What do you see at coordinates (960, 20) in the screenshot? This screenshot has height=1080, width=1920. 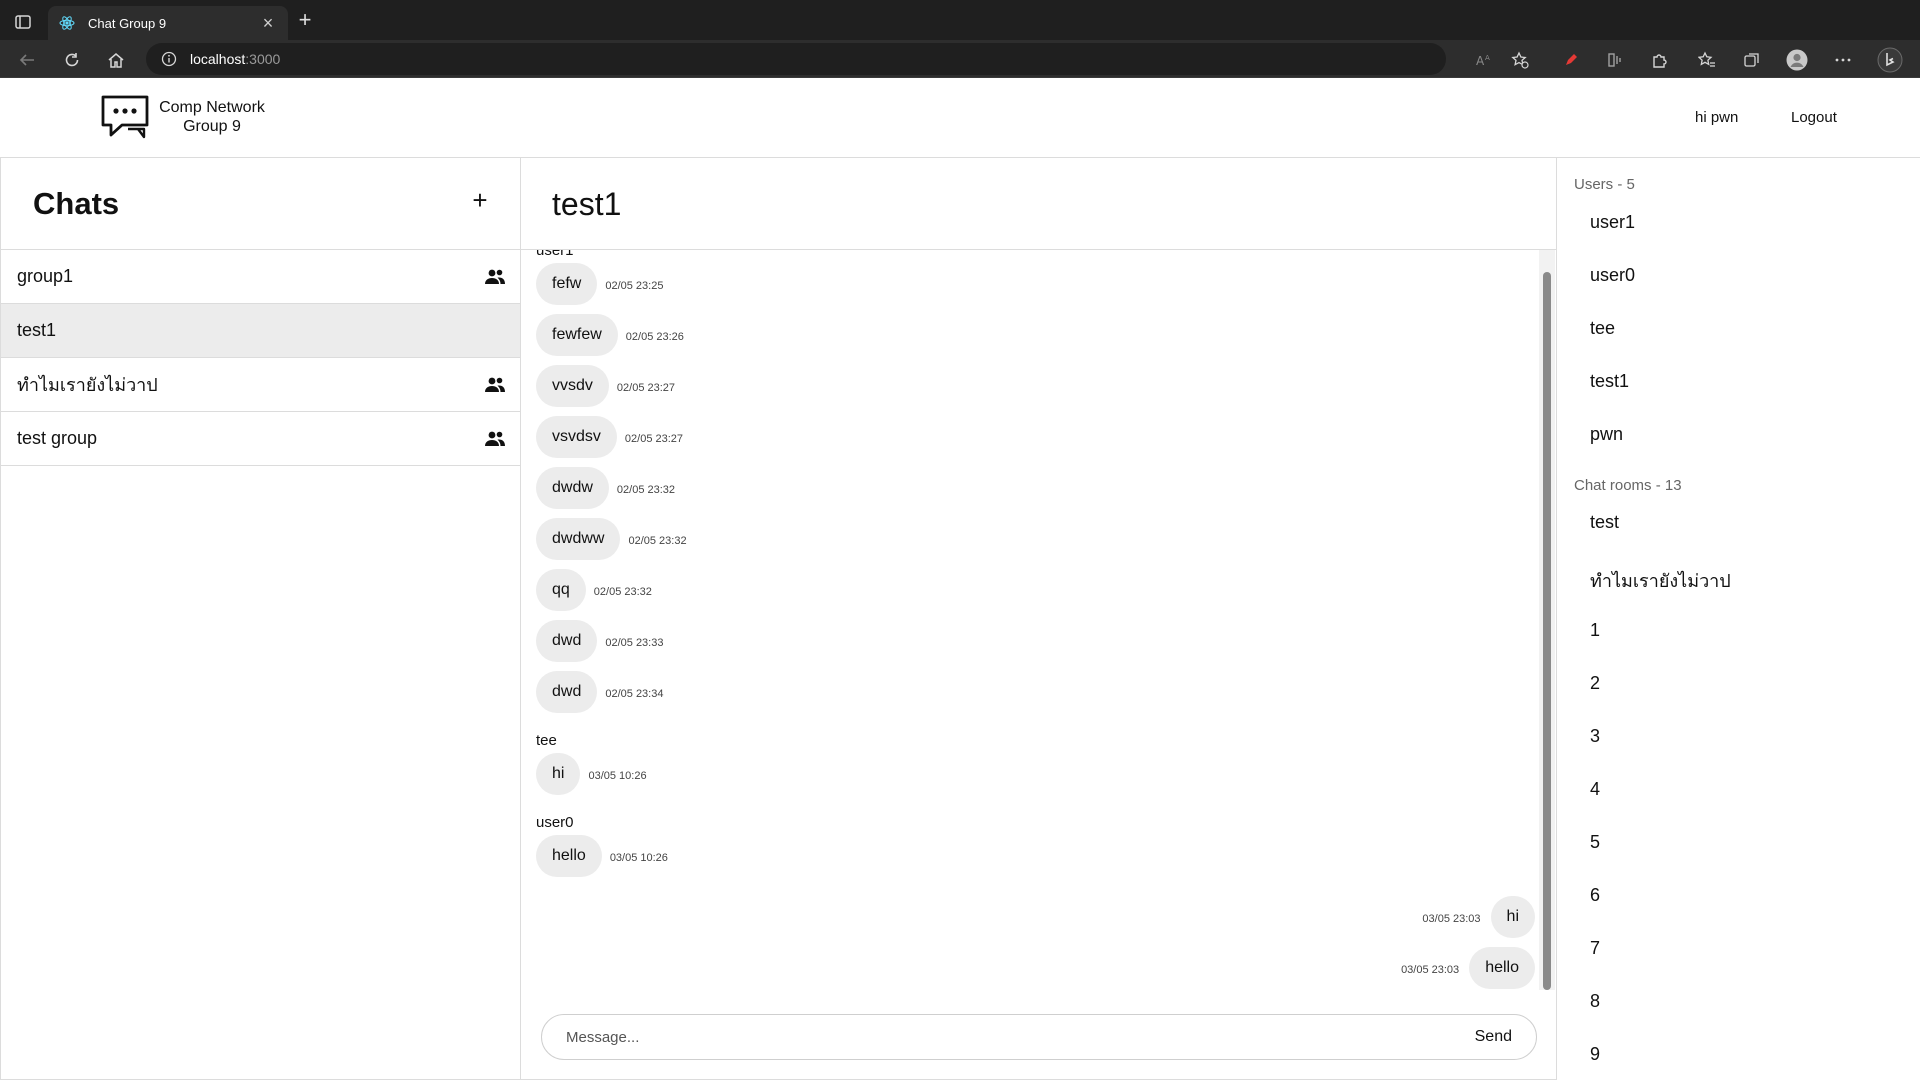 I see `browser-tab-strip: Chat Group 9 × +` at bounding box center [960, 20].